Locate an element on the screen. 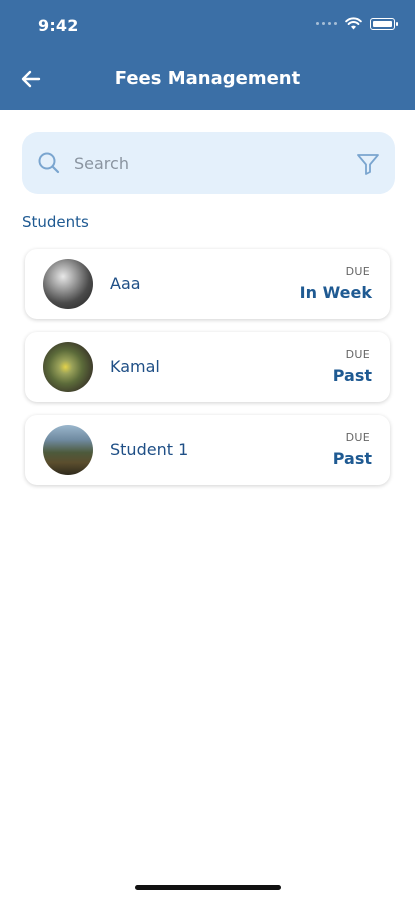 Image resolution: width=415 pixels, height=900 pixels. search-input is located at coordinates (209, 163).